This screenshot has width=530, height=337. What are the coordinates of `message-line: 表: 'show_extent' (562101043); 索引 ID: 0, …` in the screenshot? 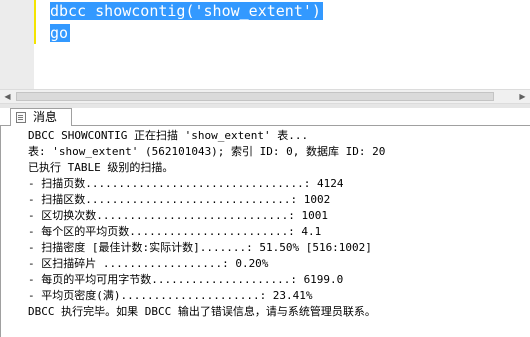 It's located at (207, 151).